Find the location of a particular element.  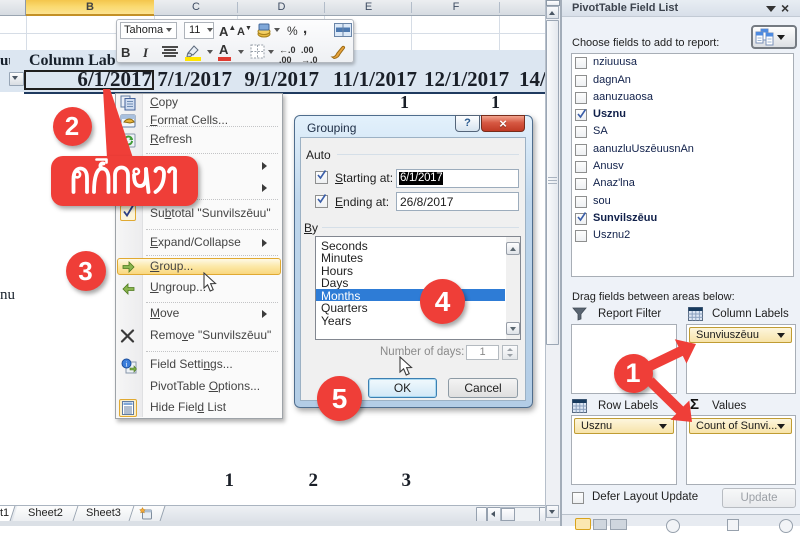

svg-text: i is located at coordinates (127, 364).